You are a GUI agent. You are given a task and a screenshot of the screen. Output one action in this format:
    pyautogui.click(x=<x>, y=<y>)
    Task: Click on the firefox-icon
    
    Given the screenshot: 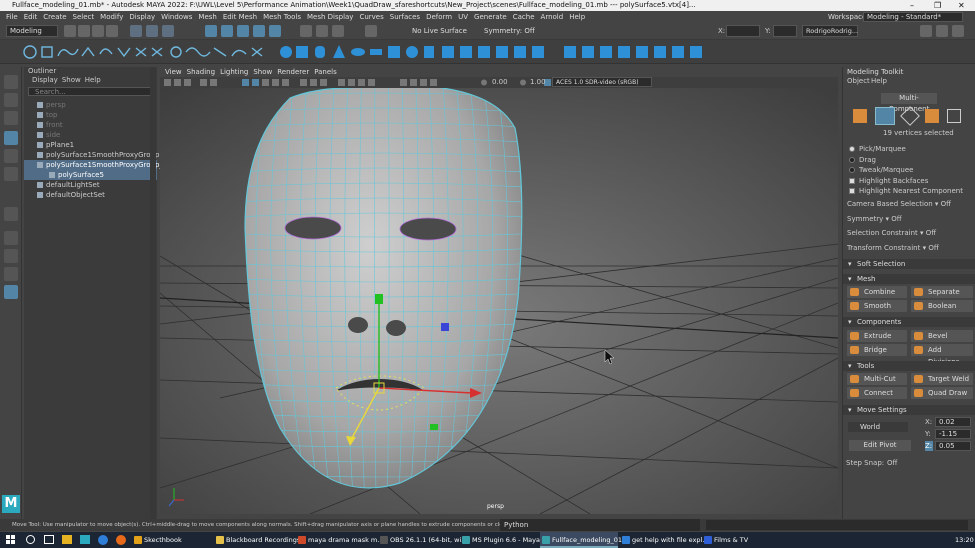 What is the action you would take?
    pyautogui.click(x=121, y=540)
    